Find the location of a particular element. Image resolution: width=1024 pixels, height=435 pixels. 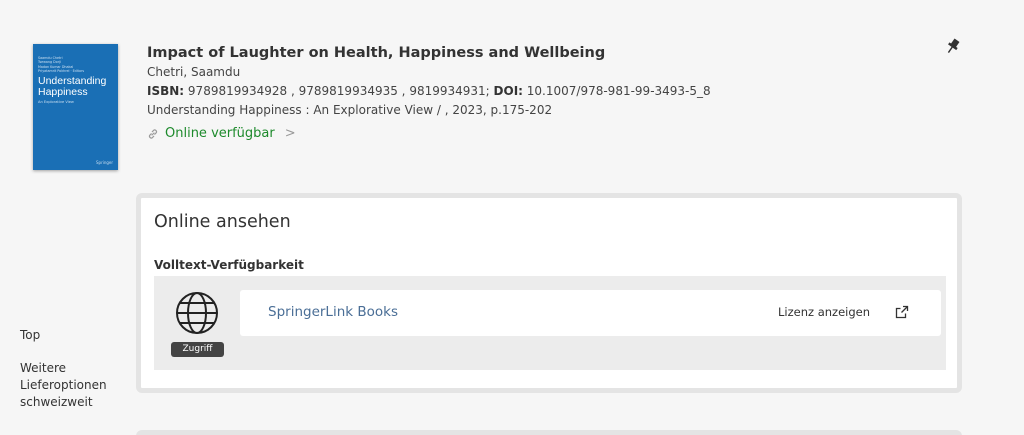

record-author: Chetri, Saamdu is located at coordinates (194, 72).